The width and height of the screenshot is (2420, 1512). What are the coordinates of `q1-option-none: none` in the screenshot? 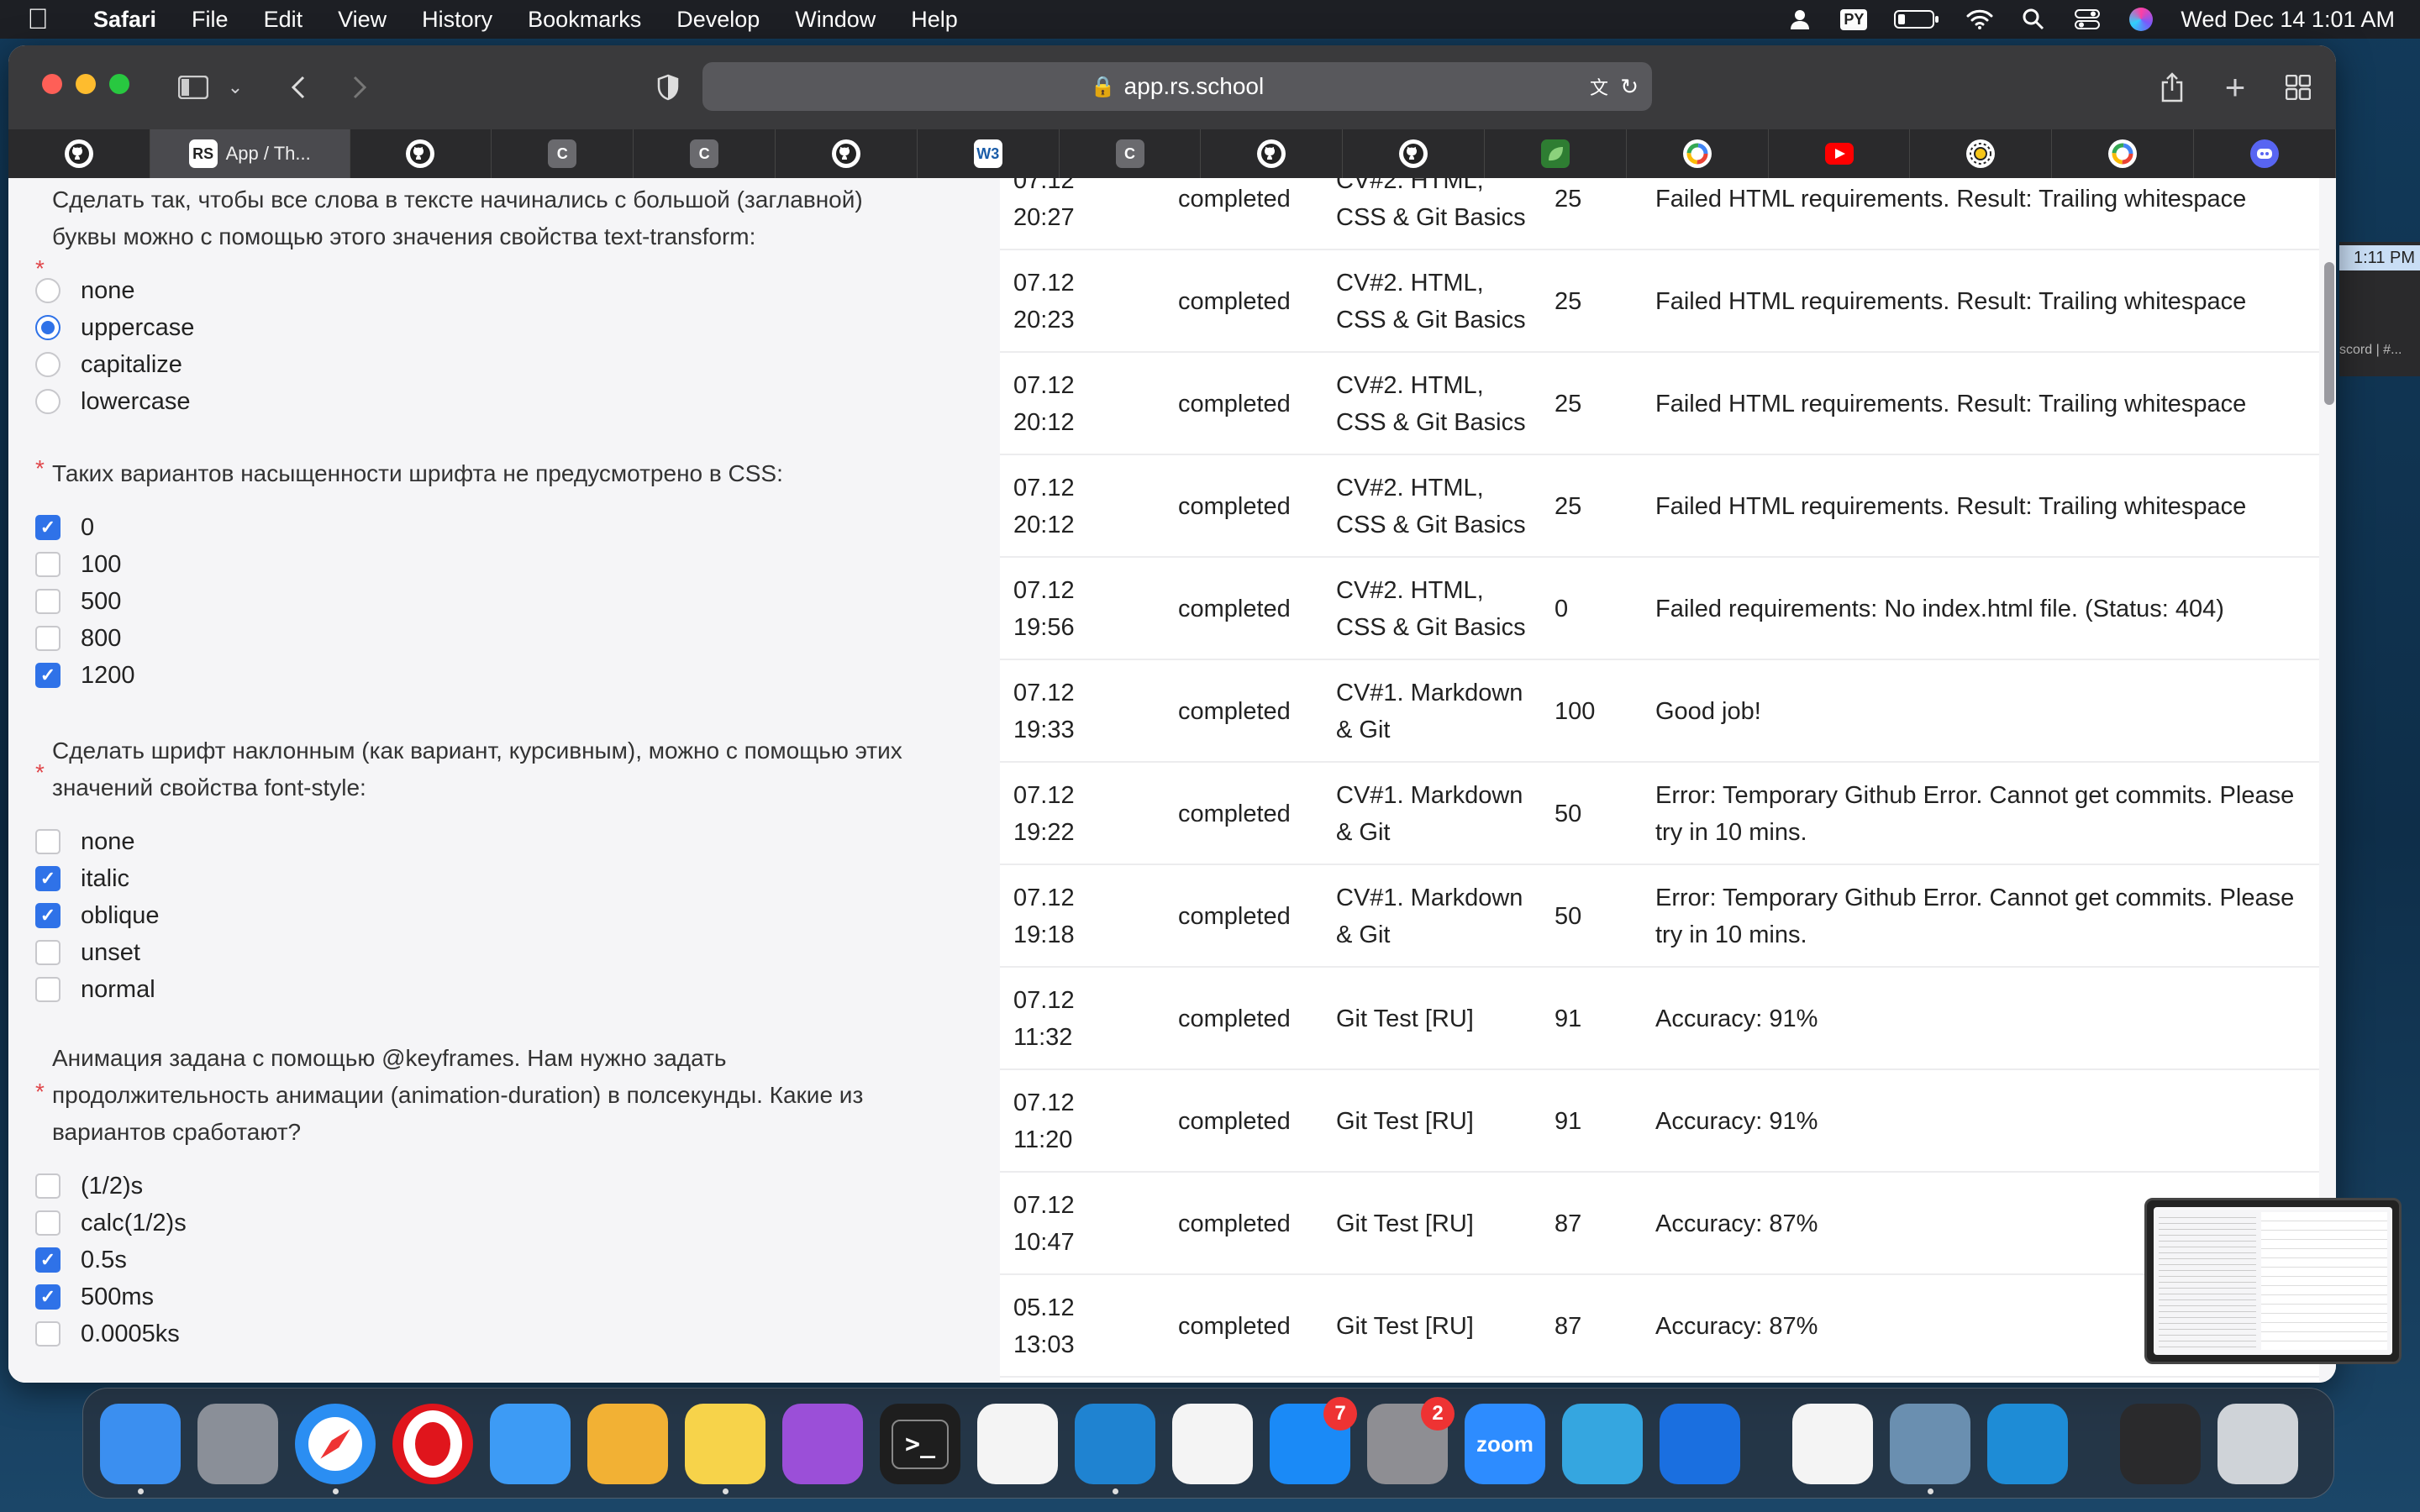 It's located at (85, 290).